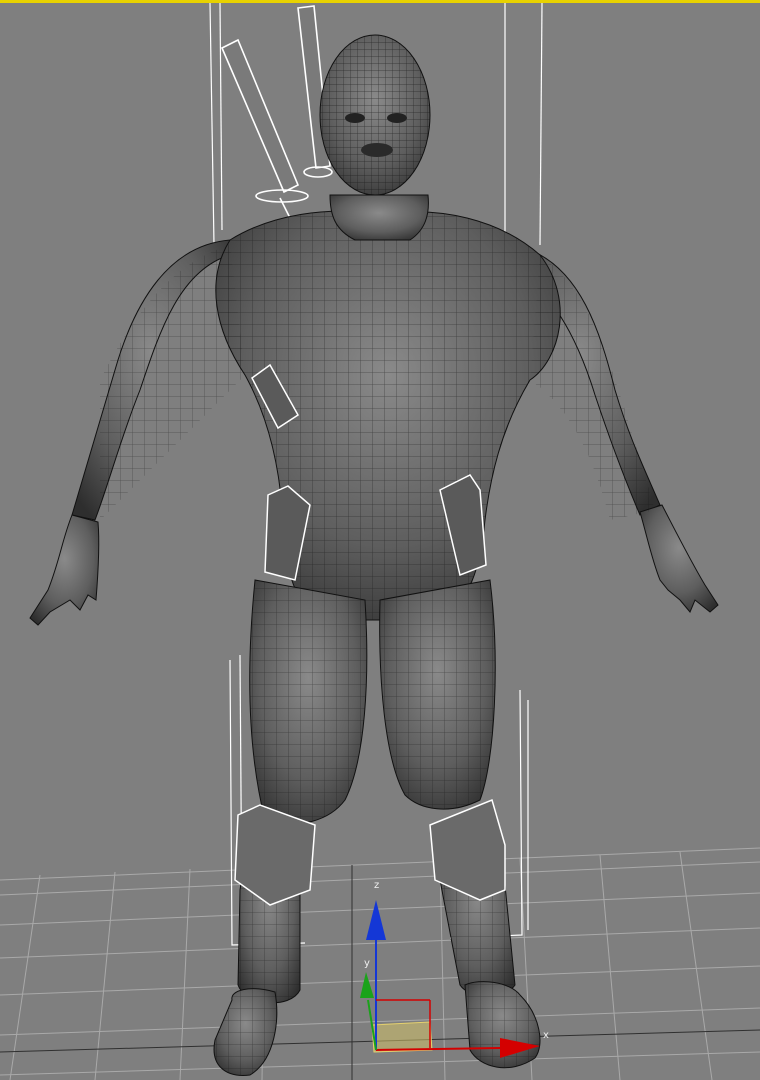  What do you see at coordinates (367, 985) in the screenshot?
I see `gizmo-y-arrow` at bounding box center [367, 985].